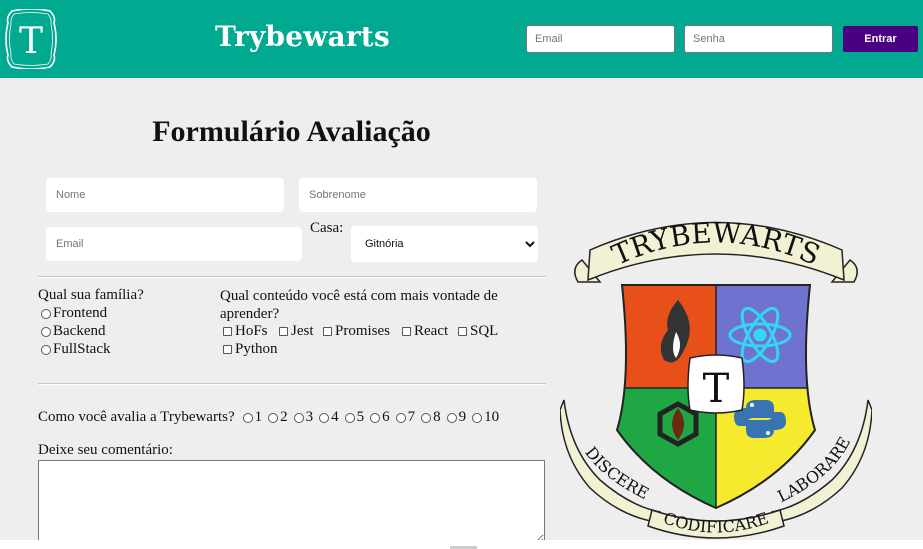 The width and height of the screenshot is (923, 549). Describe the element at coordinates (425, 331) in the screenshot. I see `subject-option-react: React` at that location.